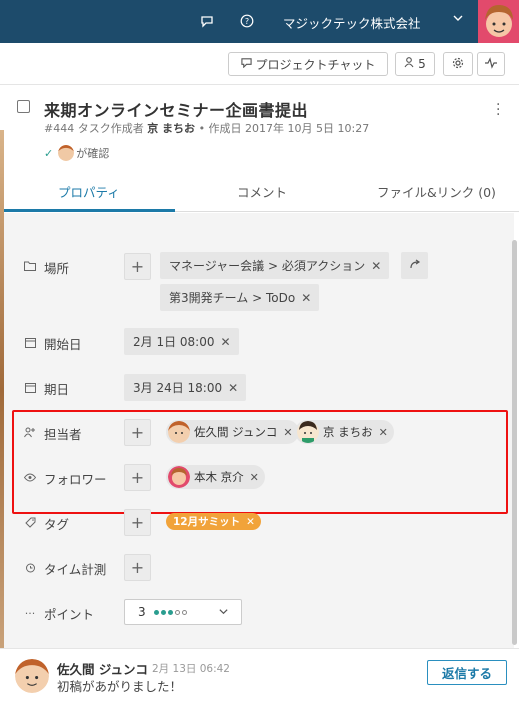  I want to click on point-value: 3, so click(142, 612).